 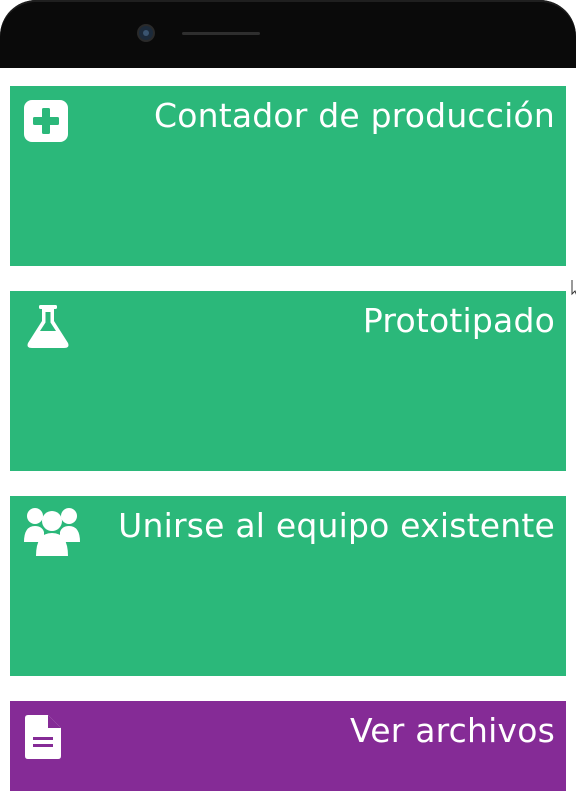 What do you see at coordinates (452, 730) in the screenshot?
I see `tile-label: Ver archivos` at bounding box center [452, 730].